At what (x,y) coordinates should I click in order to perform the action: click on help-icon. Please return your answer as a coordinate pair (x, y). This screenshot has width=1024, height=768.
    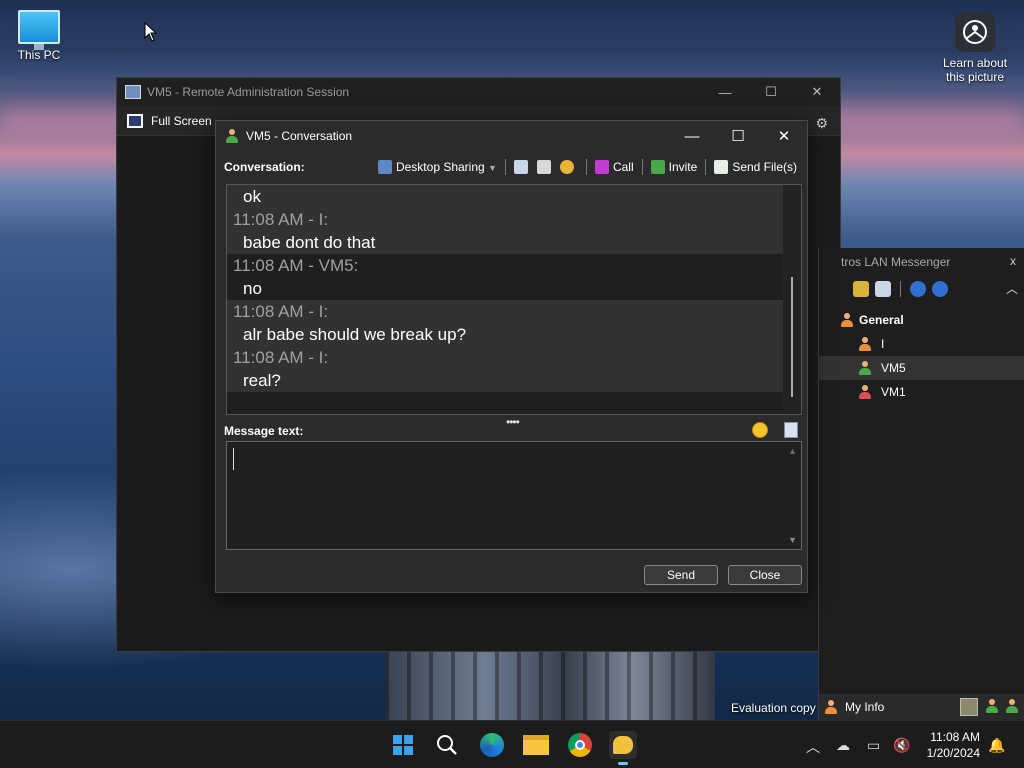
    Looking at the image, I should click on (918, 289).